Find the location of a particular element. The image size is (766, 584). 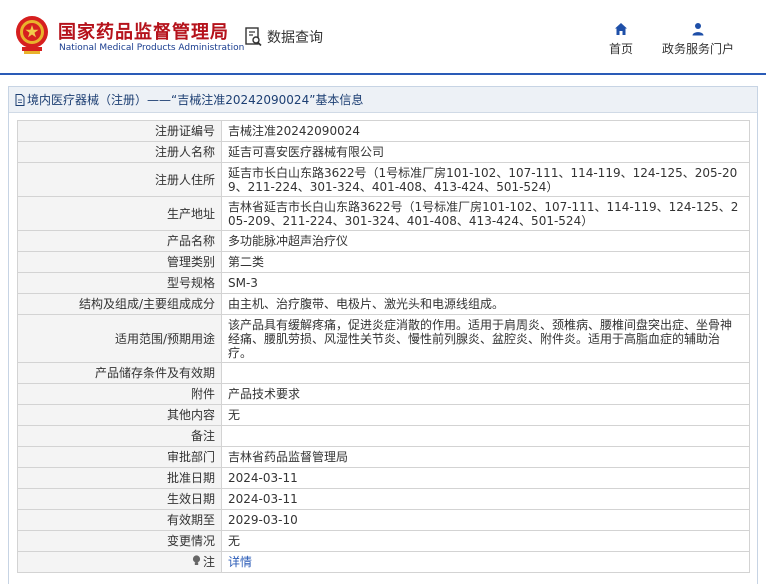

table-row: 产品储存条件及有效期 is located at coordinates (383, 373).